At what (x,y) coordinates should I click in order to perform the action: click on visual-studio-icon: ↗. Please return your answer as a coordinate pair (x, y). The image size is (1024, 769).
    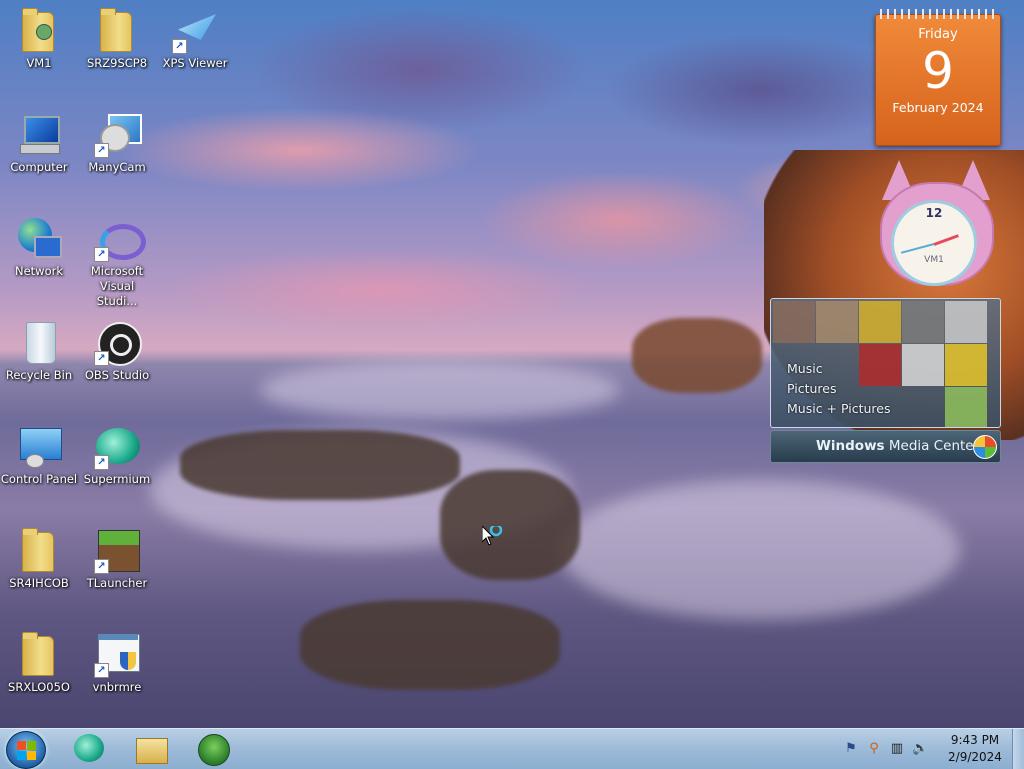
    Looking at the image, I should click on (120, 239).